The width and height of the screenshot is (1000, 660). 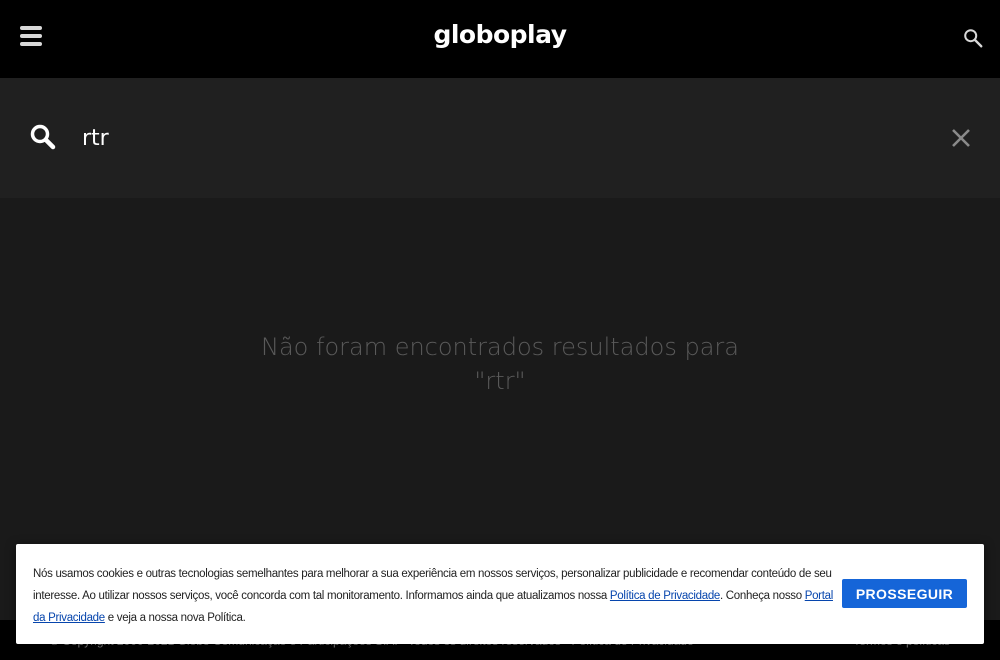 I want to click on privacy-policy-link: Política de Privacidade, so click(x=665, y=596).